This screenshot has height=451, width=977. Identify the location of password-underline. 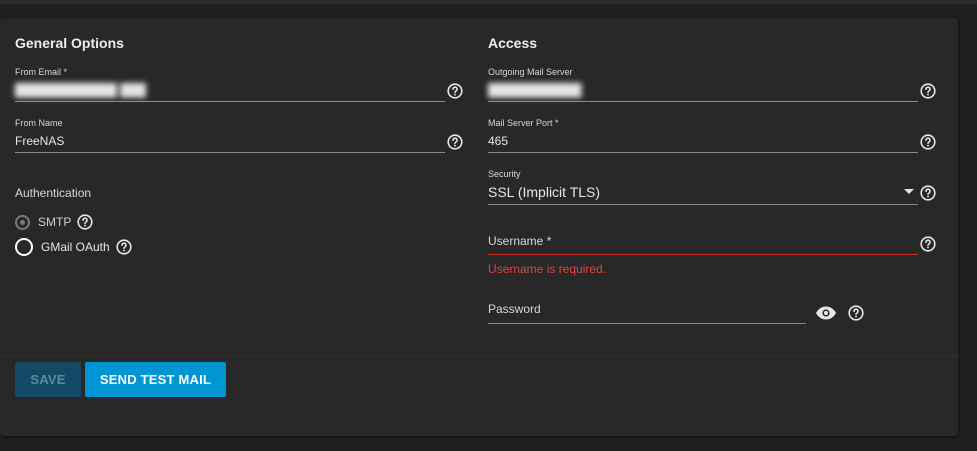
(647, 323).